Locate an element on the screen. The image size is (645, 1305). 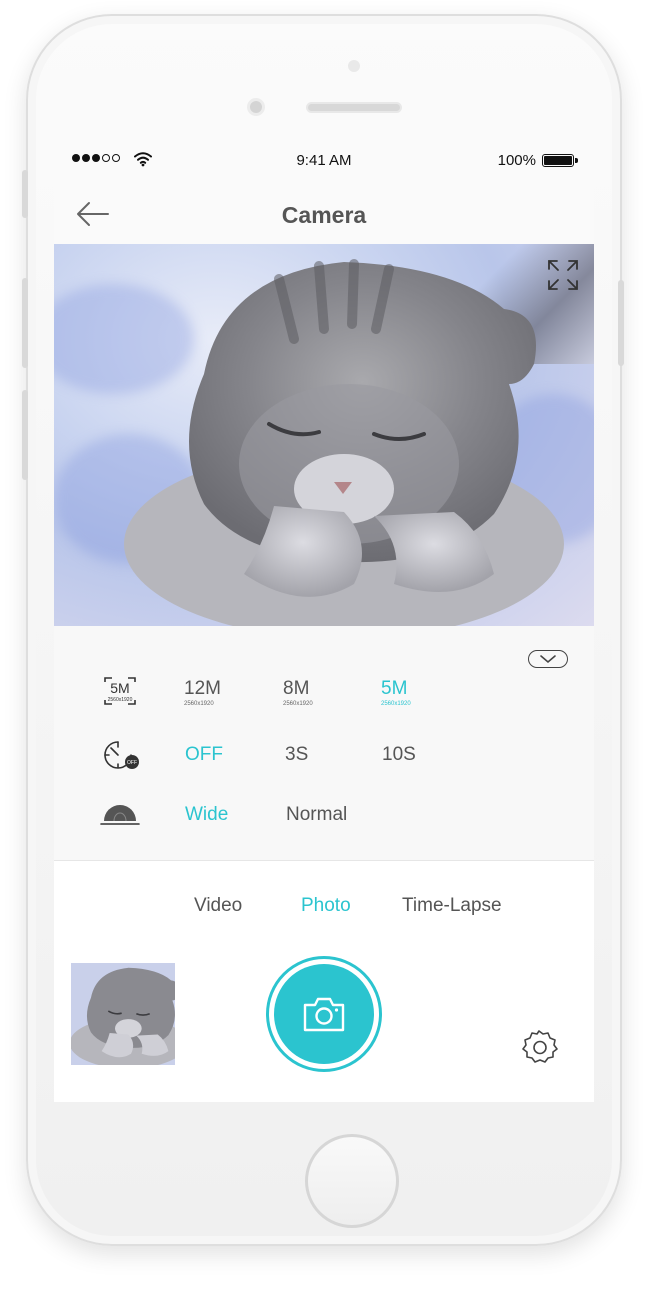
home-button is located at coordinates (352, 1181).